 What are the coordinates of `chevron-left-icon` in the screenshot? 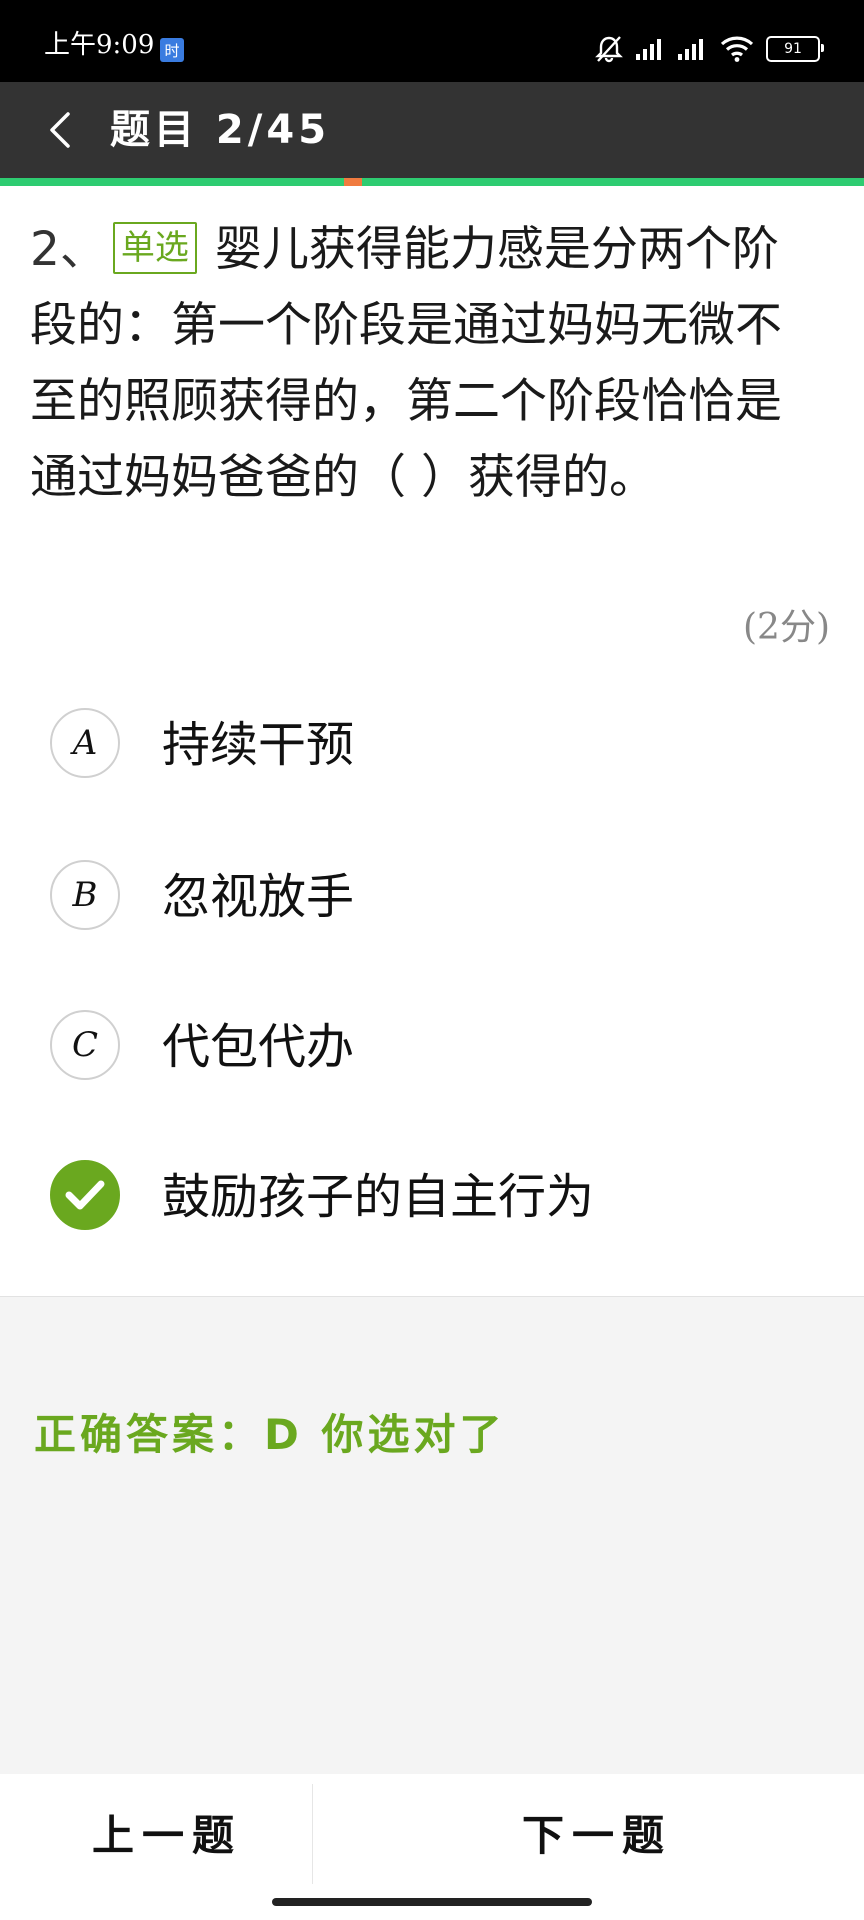 It's located at (60, 130).